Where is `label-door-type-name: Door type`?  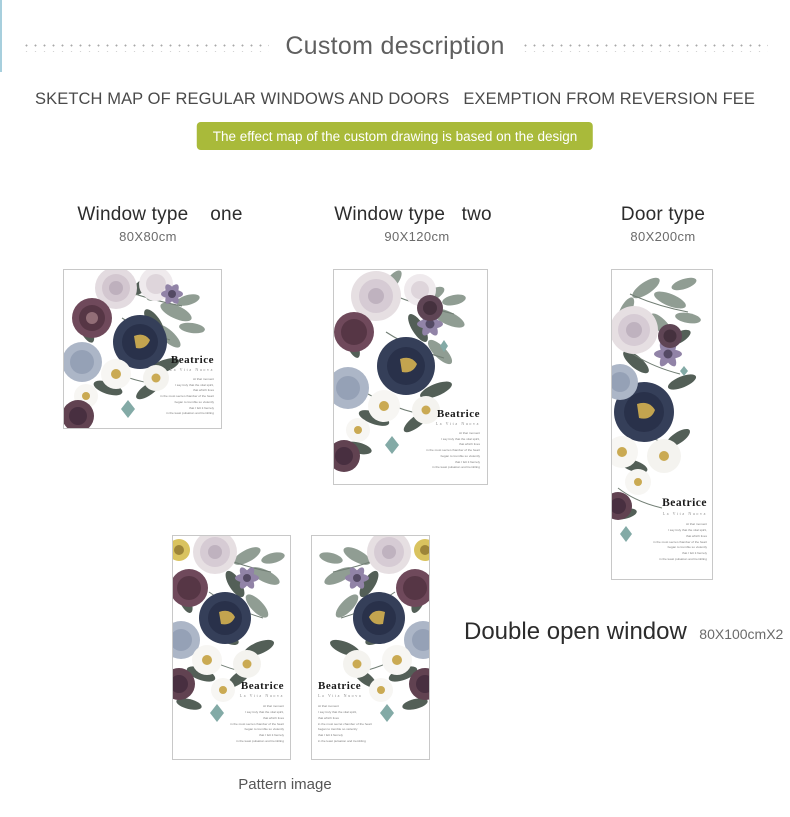
label-door-type-name: Door type is located at coordinates (663, 214).